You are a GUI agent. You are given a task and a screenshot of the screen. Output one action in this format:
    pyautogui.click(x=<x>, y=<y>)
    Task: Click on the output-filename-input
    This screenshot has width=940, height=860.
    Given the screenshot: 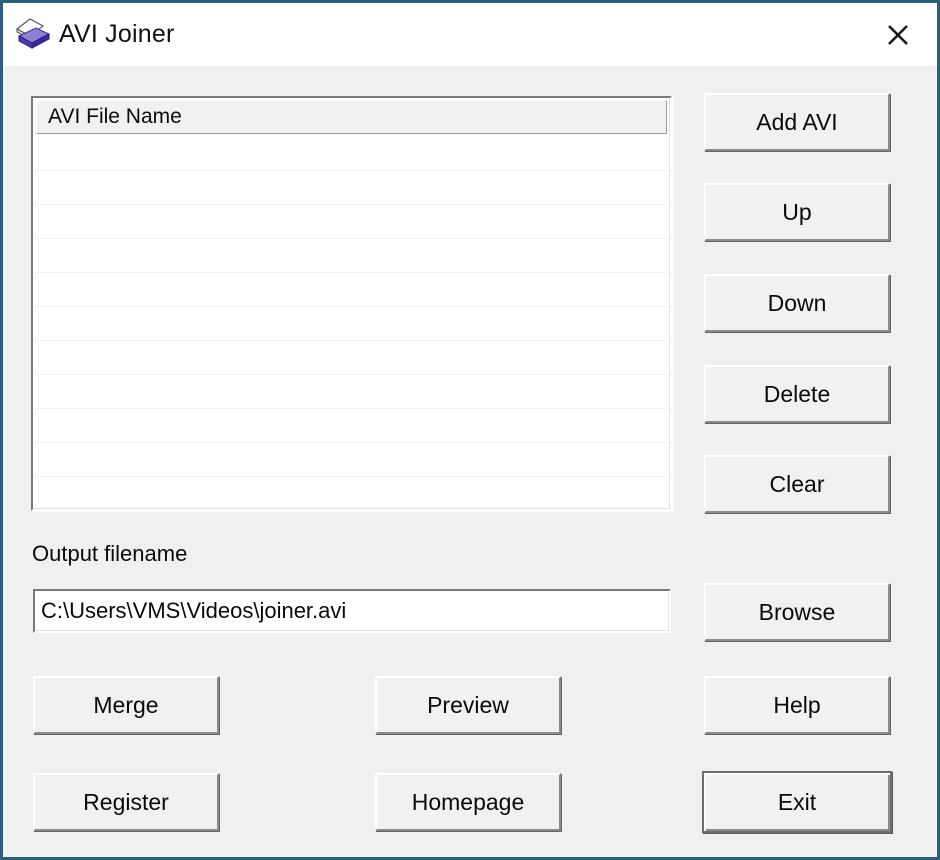 What is the action you would take?
    pyautogui.click(x=352, y=611)
    